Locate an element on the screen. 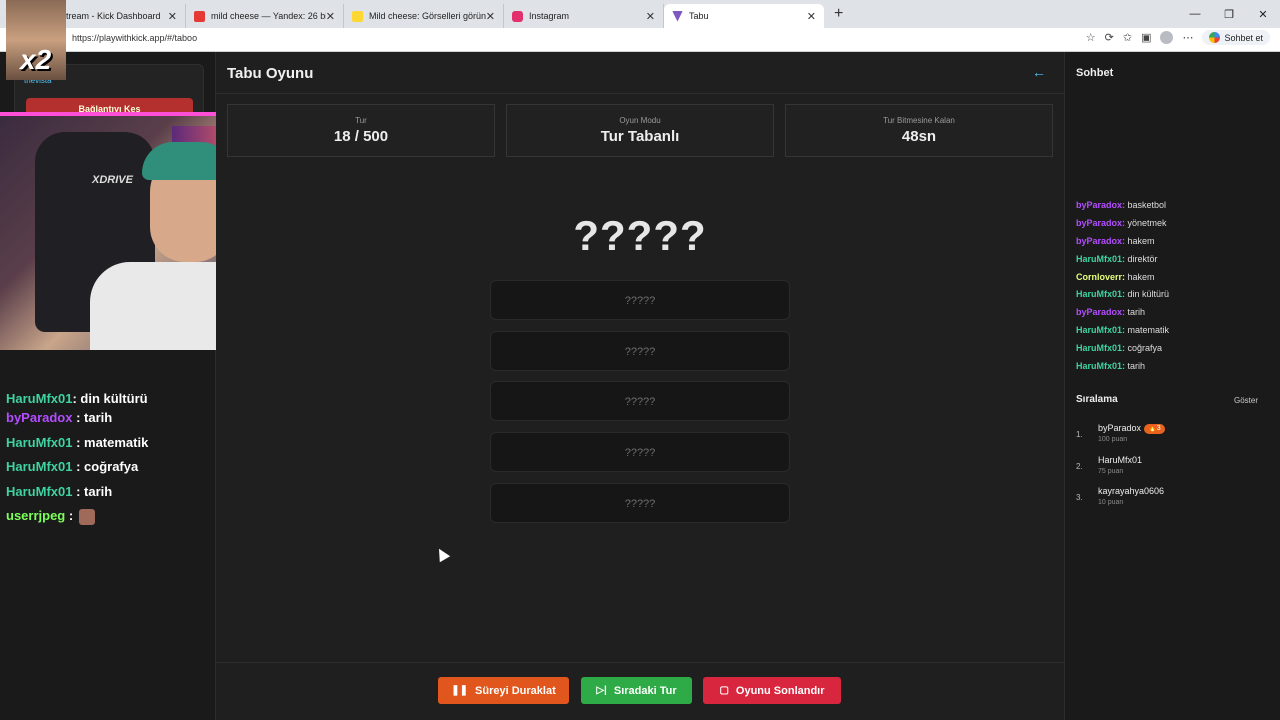 This screenshot has width=1280, height=720. extensions-icon: ⟳ is located at coordinates (1109, 37).